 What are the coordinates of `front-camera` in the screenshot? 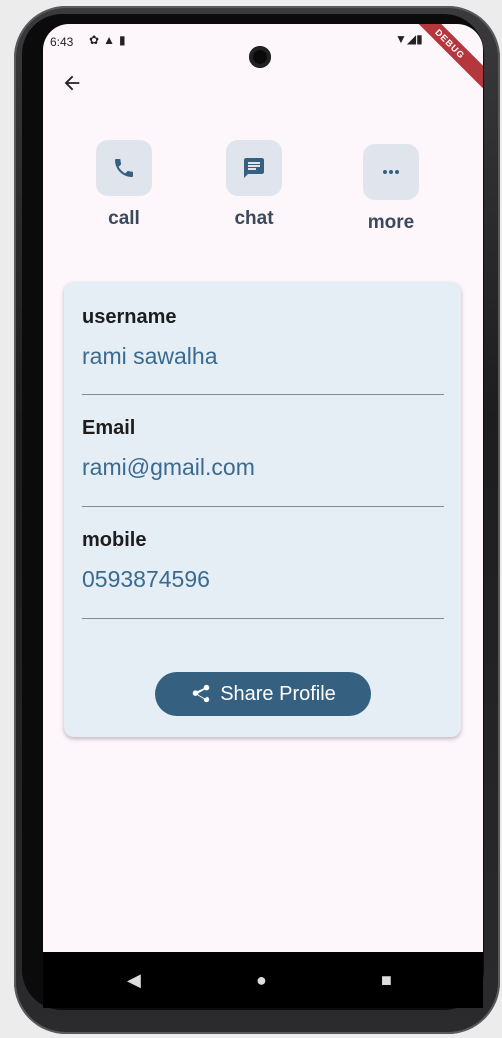 It's located at (260, 57).